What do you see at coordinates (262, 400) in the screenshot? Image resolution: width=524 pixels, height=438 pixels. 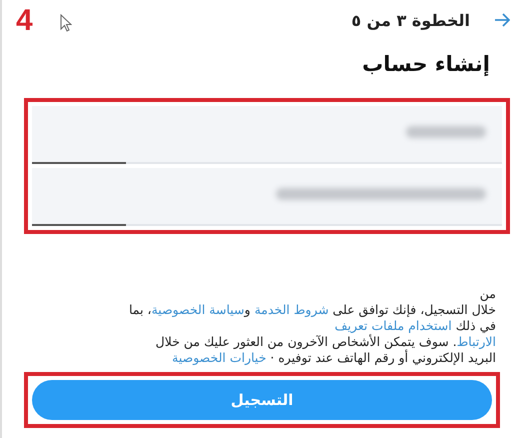 I see `signup-button: التسجيل` at bounding box center [262, 400].